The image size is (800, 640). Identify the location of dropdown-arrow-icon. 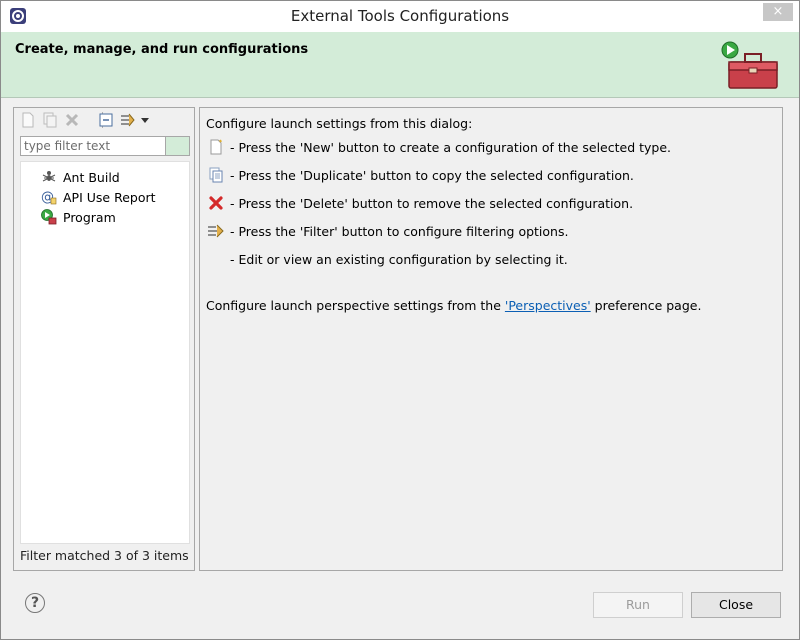
(145, 120).